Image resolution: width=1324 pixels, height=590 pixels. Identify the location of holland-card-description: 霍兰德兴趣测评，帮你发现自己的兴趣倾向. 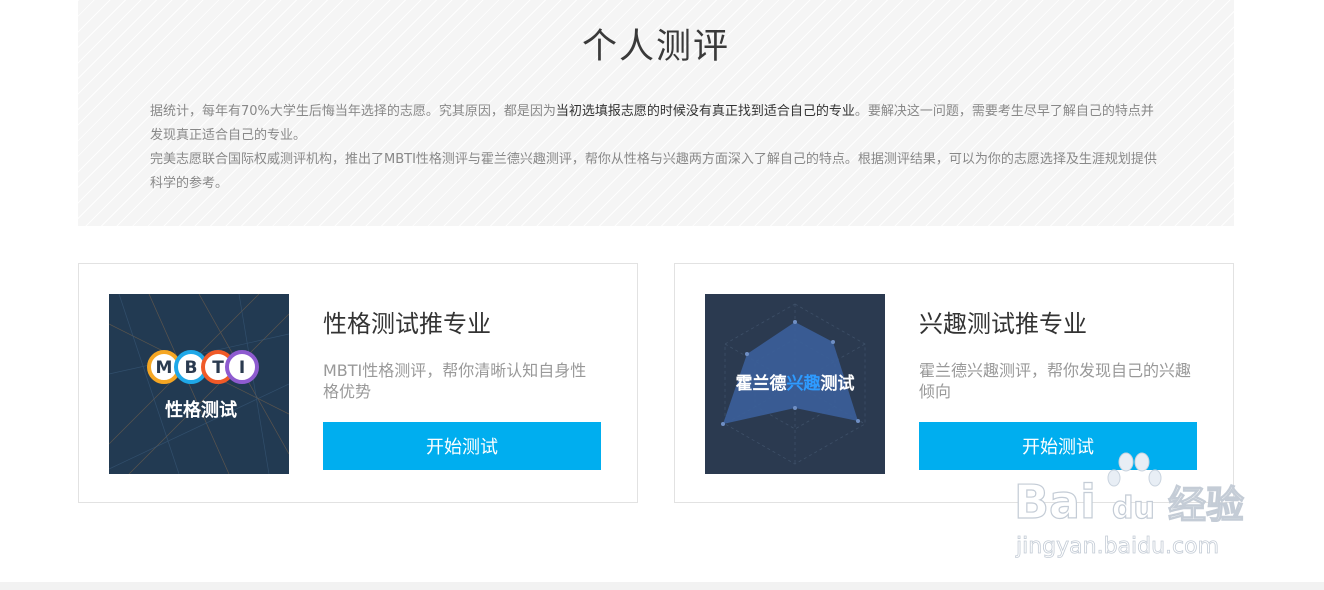
(1055, 381).